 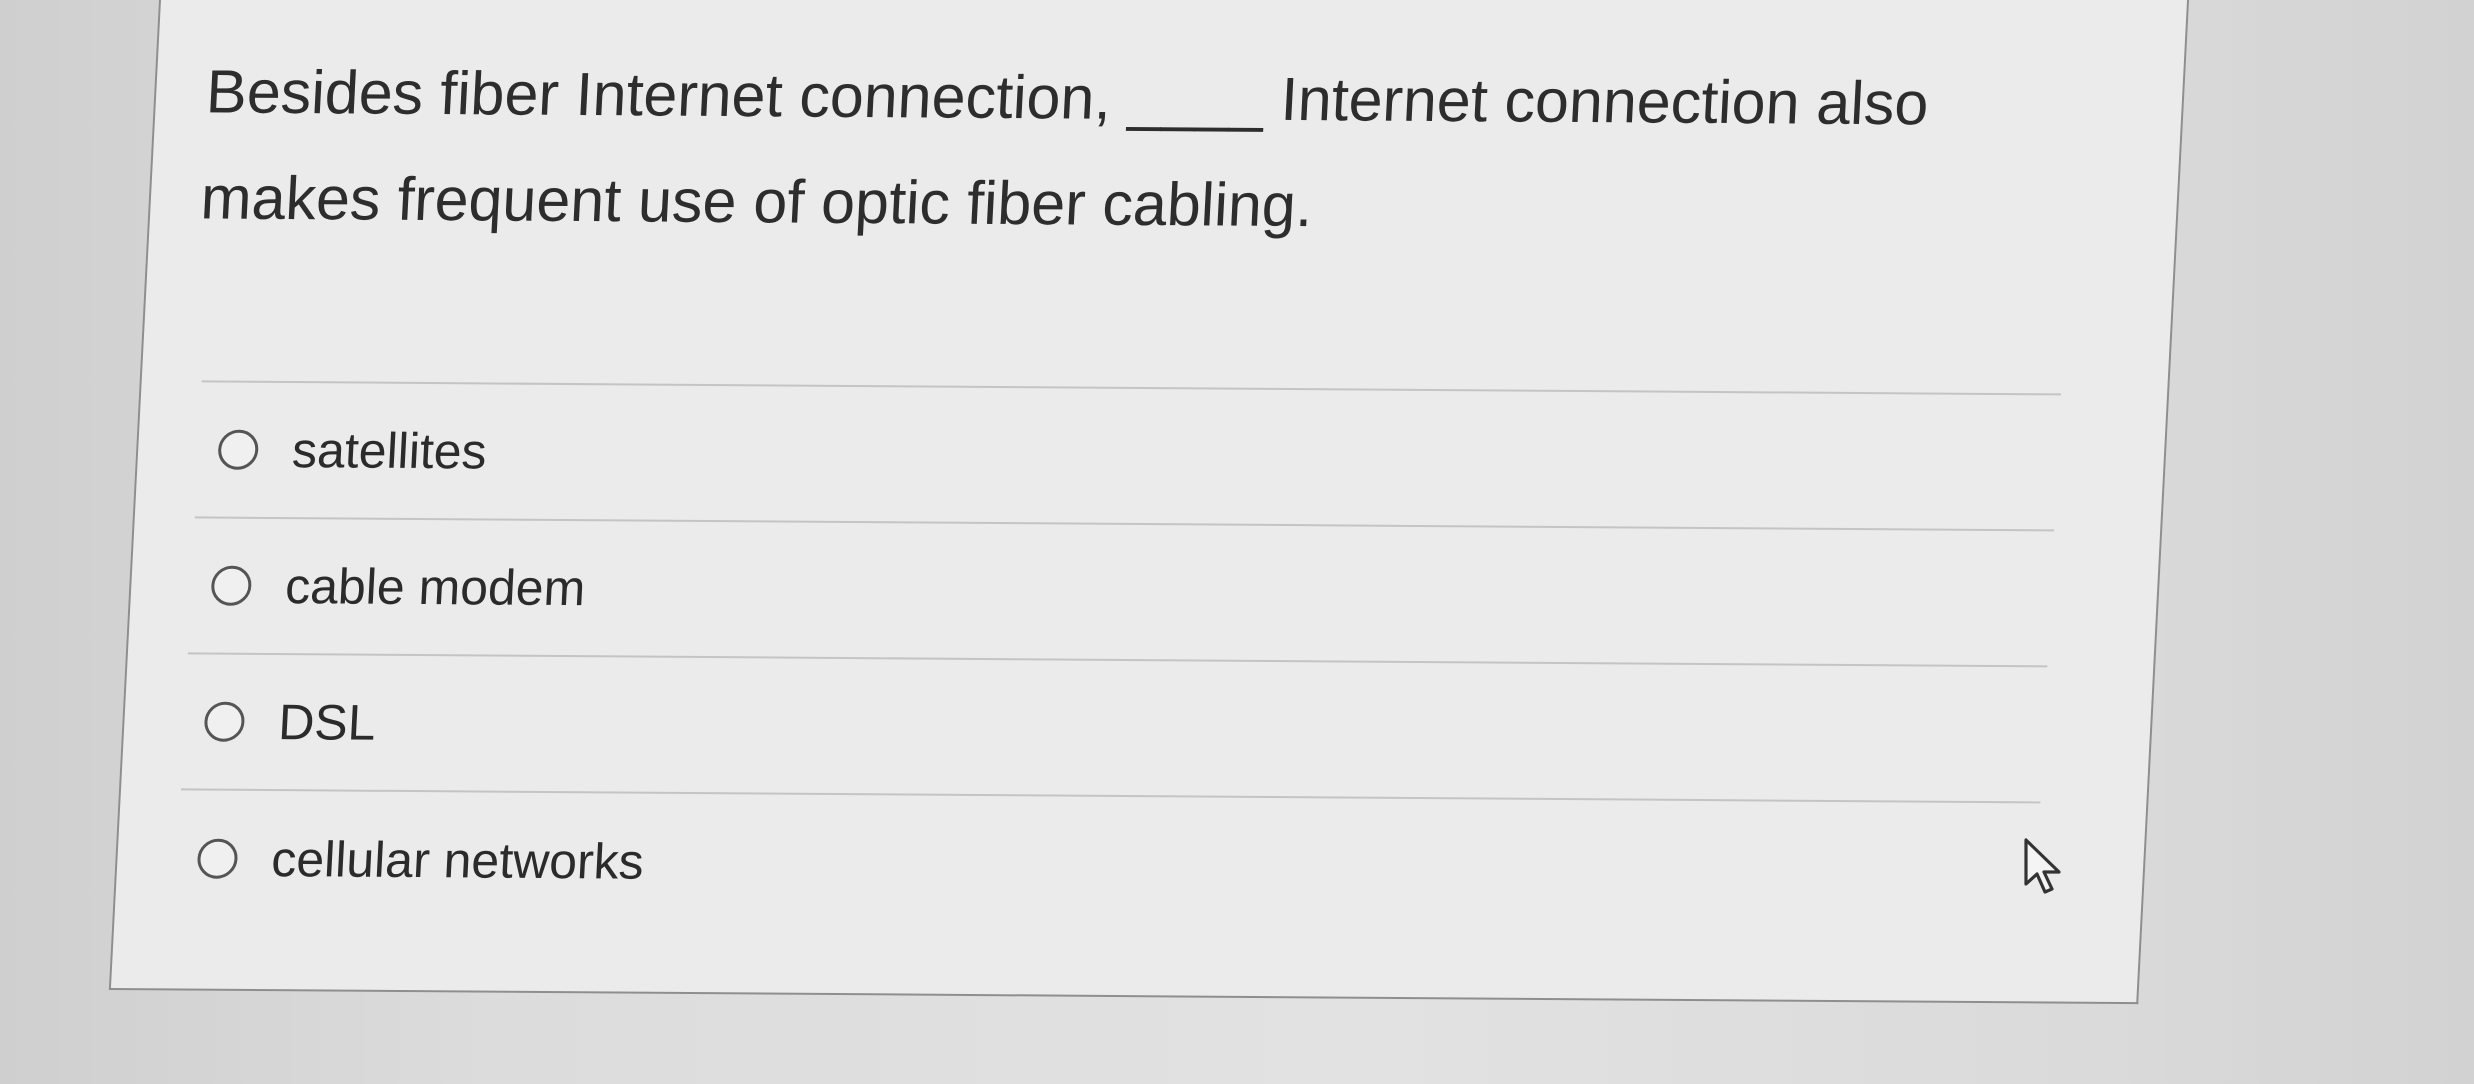 What do you see at coordinates (458, 860) in the screenshot?
I see `choice-label: cellular networks` at bounding box center [458, 860].